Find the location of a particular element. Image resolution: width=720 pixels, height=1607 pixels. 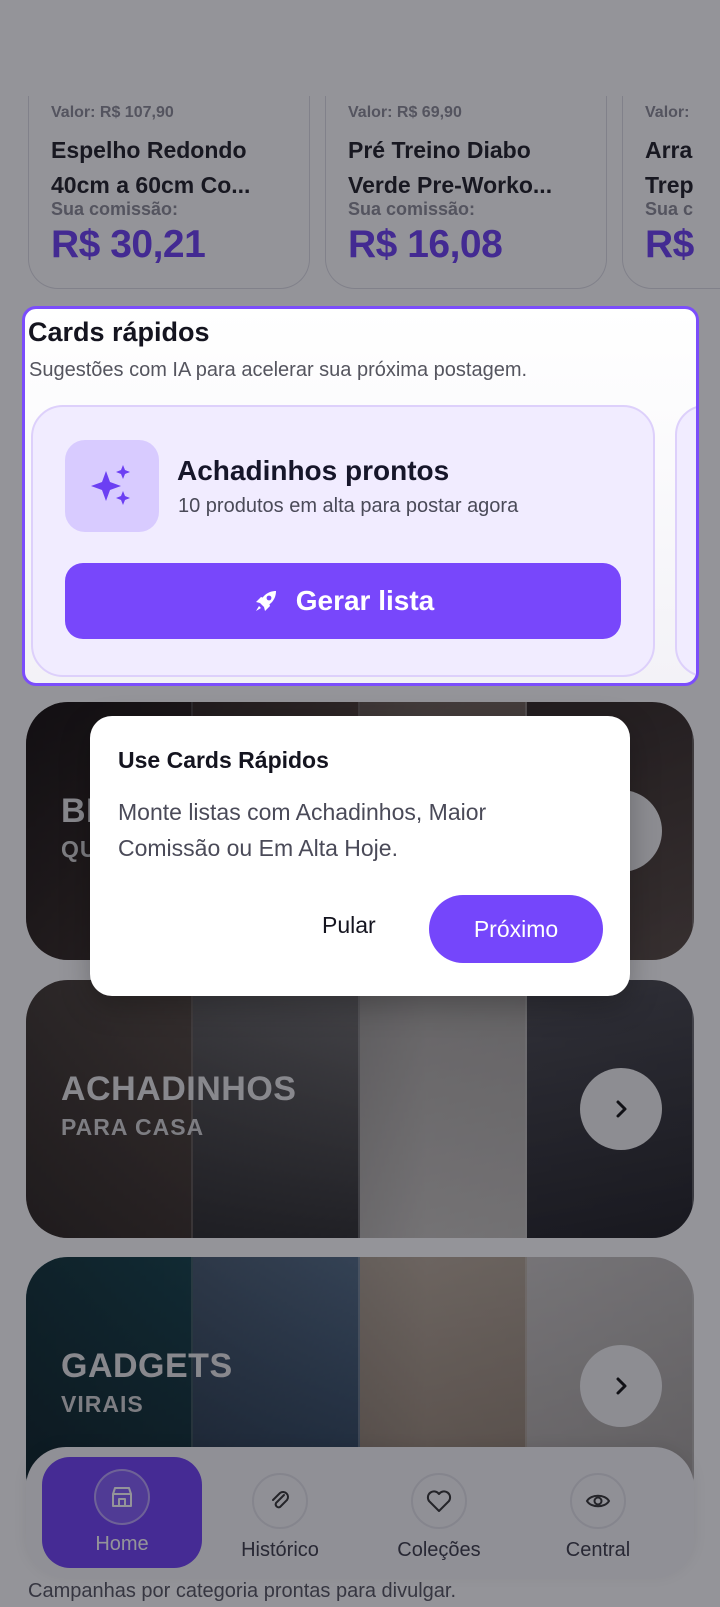

skip-button: Pular is located at coordinates (349, 925).